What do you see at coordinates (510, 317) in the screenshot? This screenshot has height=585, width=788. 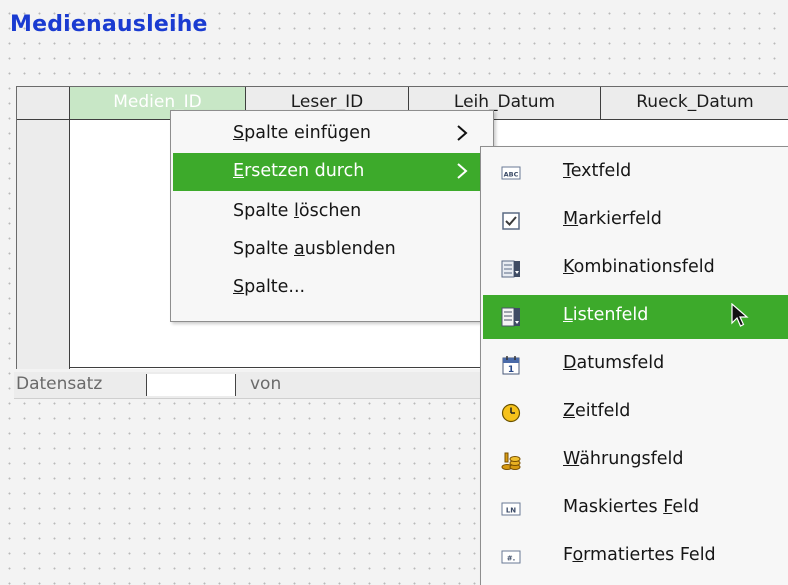 I see `listbox-icon` at bounding box center [510, 317].